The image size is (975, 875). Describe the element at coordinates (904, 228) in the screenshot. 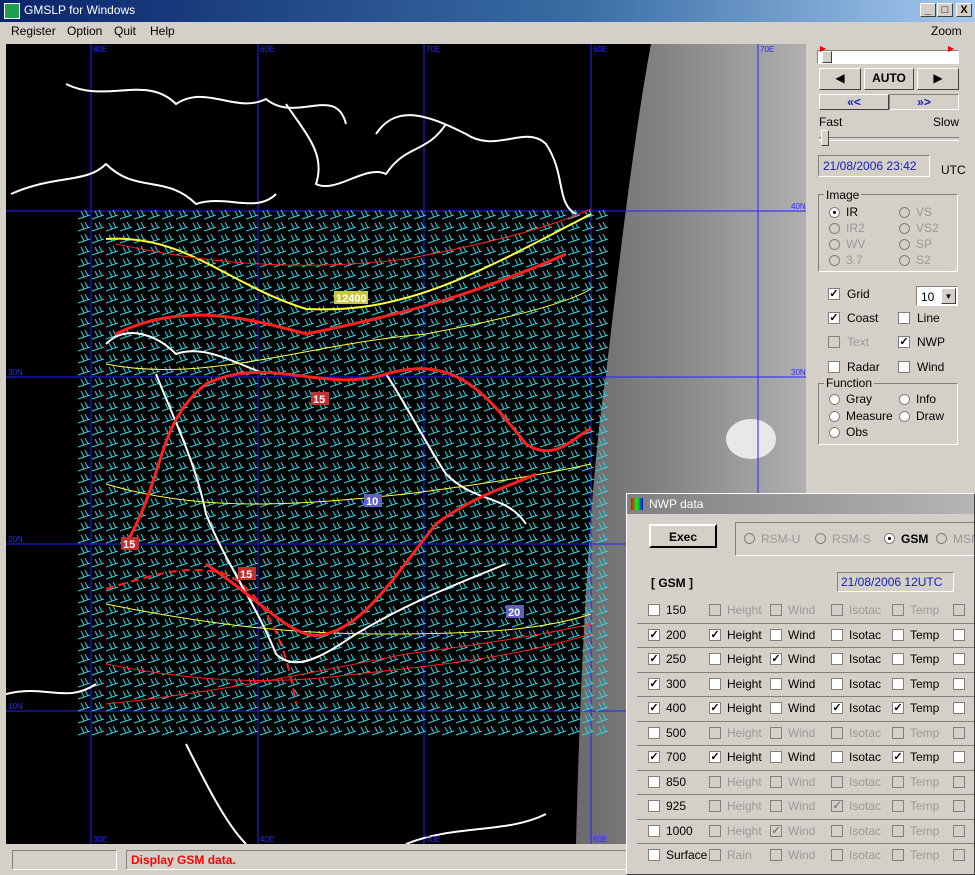

I see `radio-vs2` at that location.